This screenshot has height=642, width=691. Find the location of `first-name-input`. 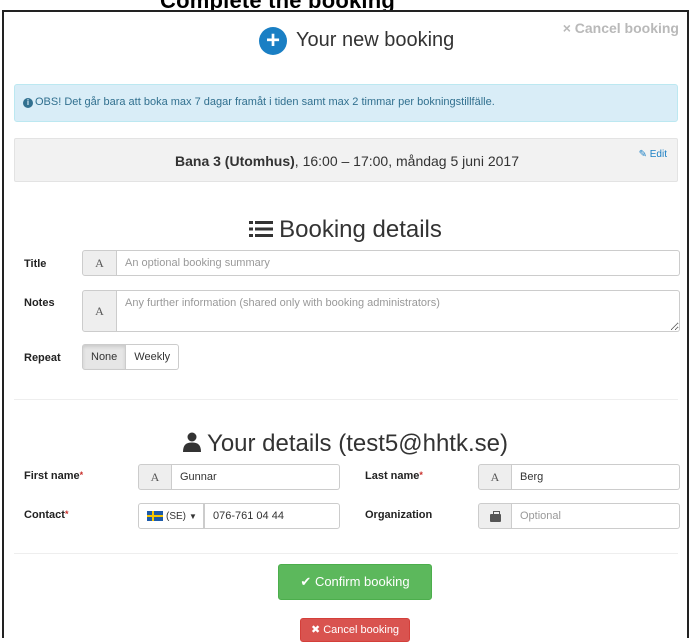

first-name-input is located at coordinates (256, 477).